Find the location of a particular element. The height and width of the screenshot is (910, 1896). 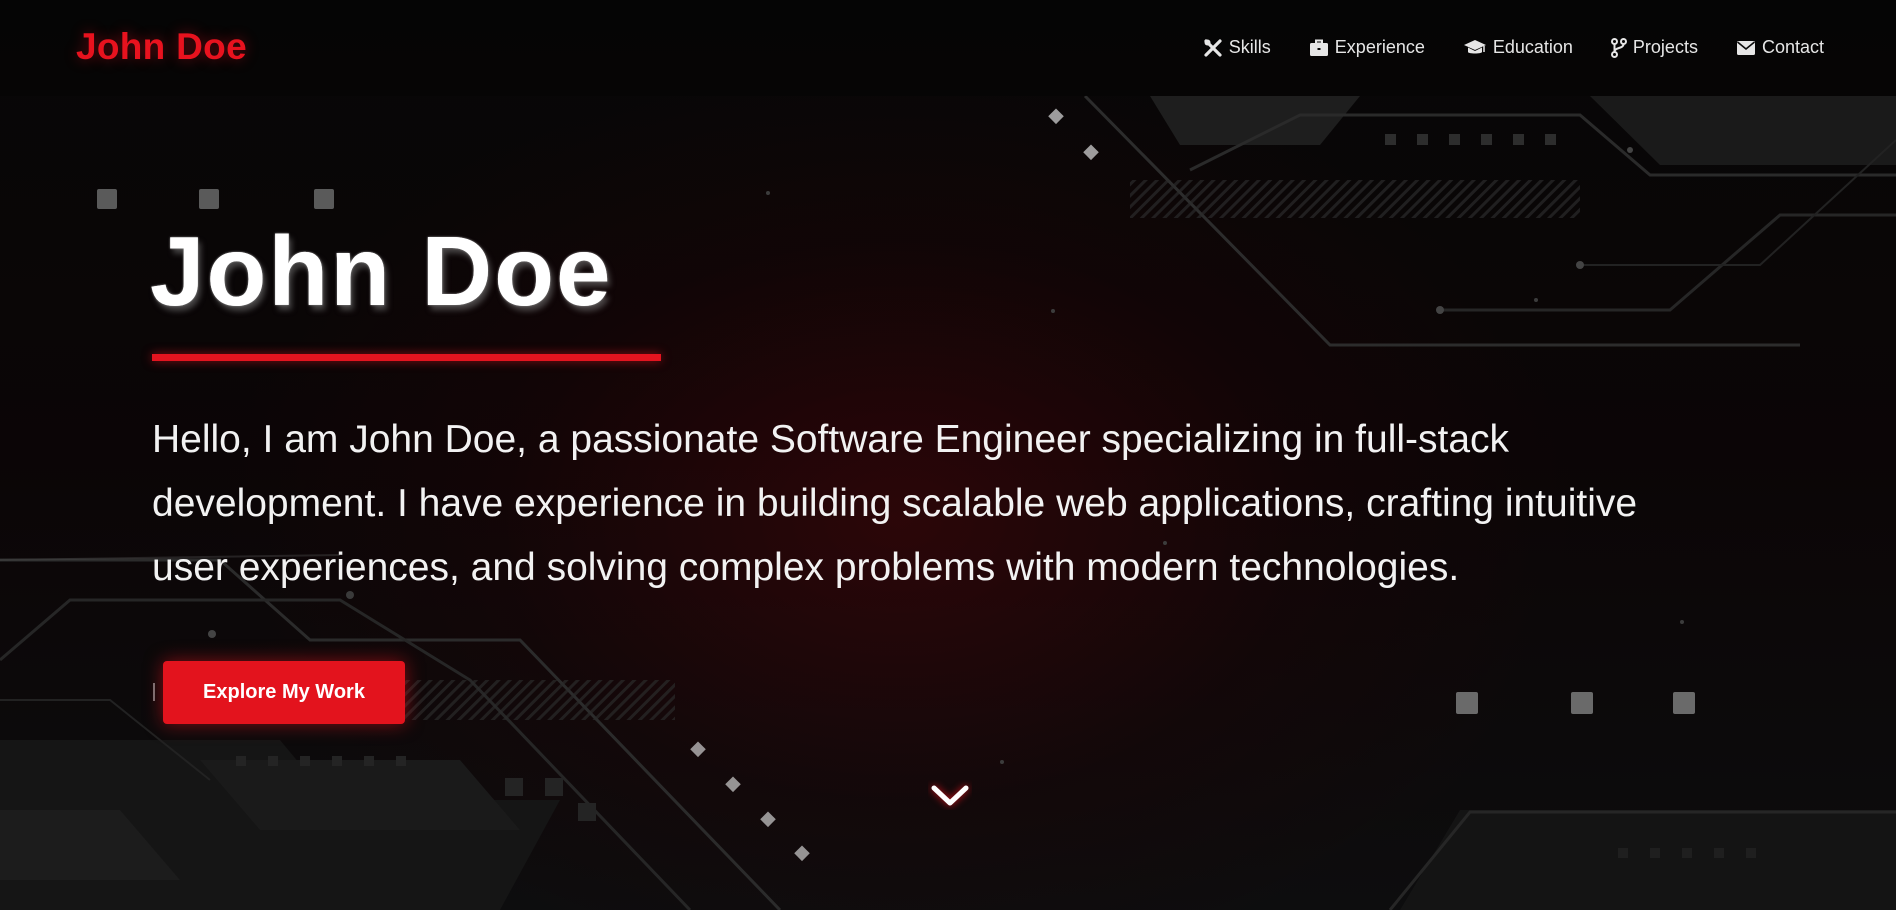

nav-label-education: Education is located at coordinates (1532, 47).